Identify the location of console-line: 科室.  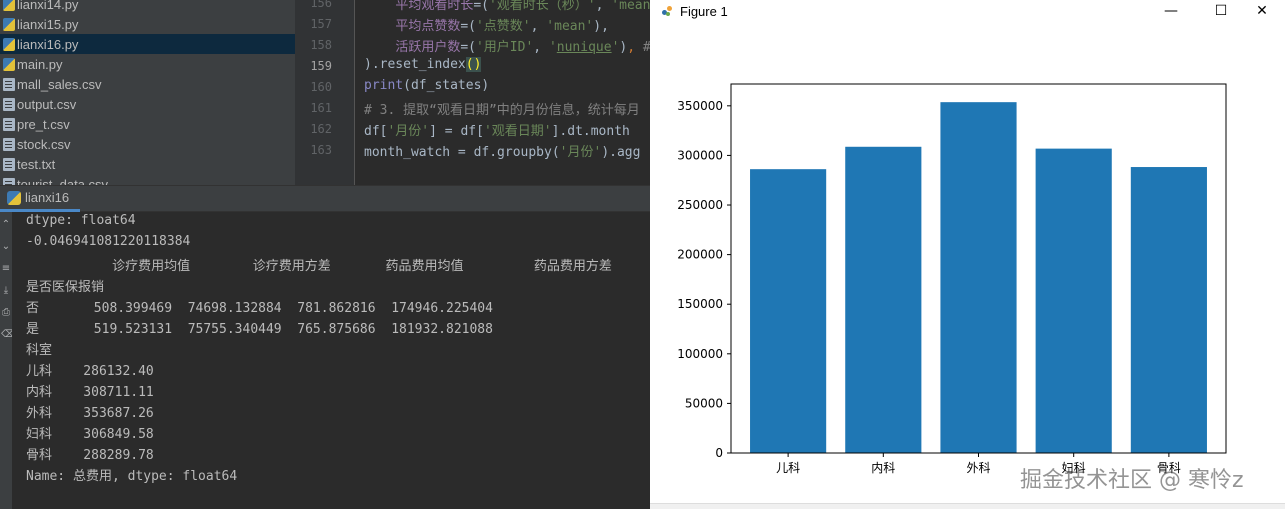
(39, 350).